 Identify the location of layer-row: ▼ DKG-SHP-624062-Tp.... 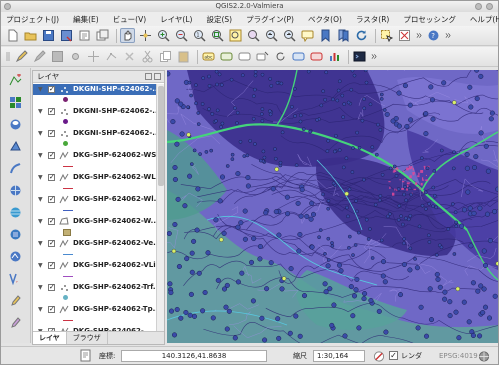
(95, 309).